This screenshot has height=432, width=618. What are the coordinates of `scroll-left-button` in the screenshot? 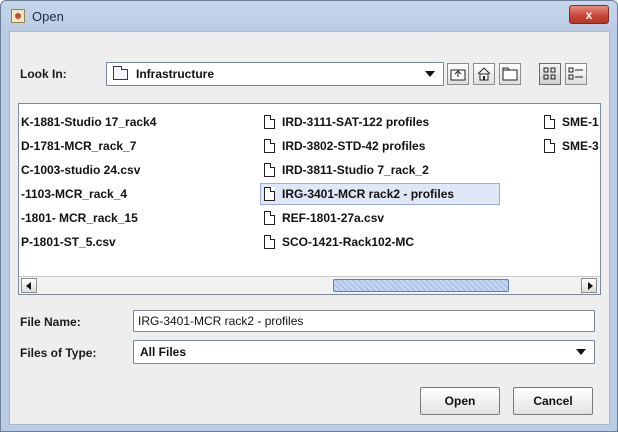 It's located at (29, 285).